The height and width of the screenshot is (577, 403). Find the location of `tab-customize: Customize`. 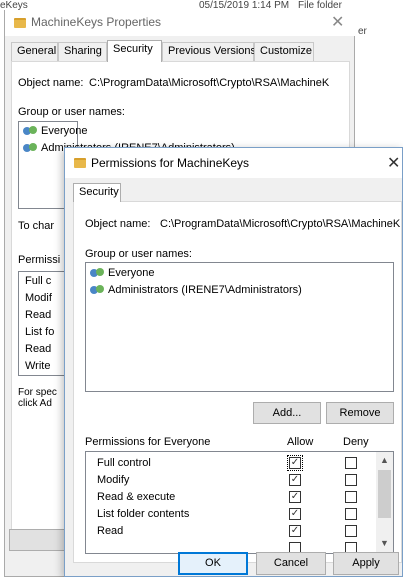

tab-customize: Customize is located at coordinates (284, 51).